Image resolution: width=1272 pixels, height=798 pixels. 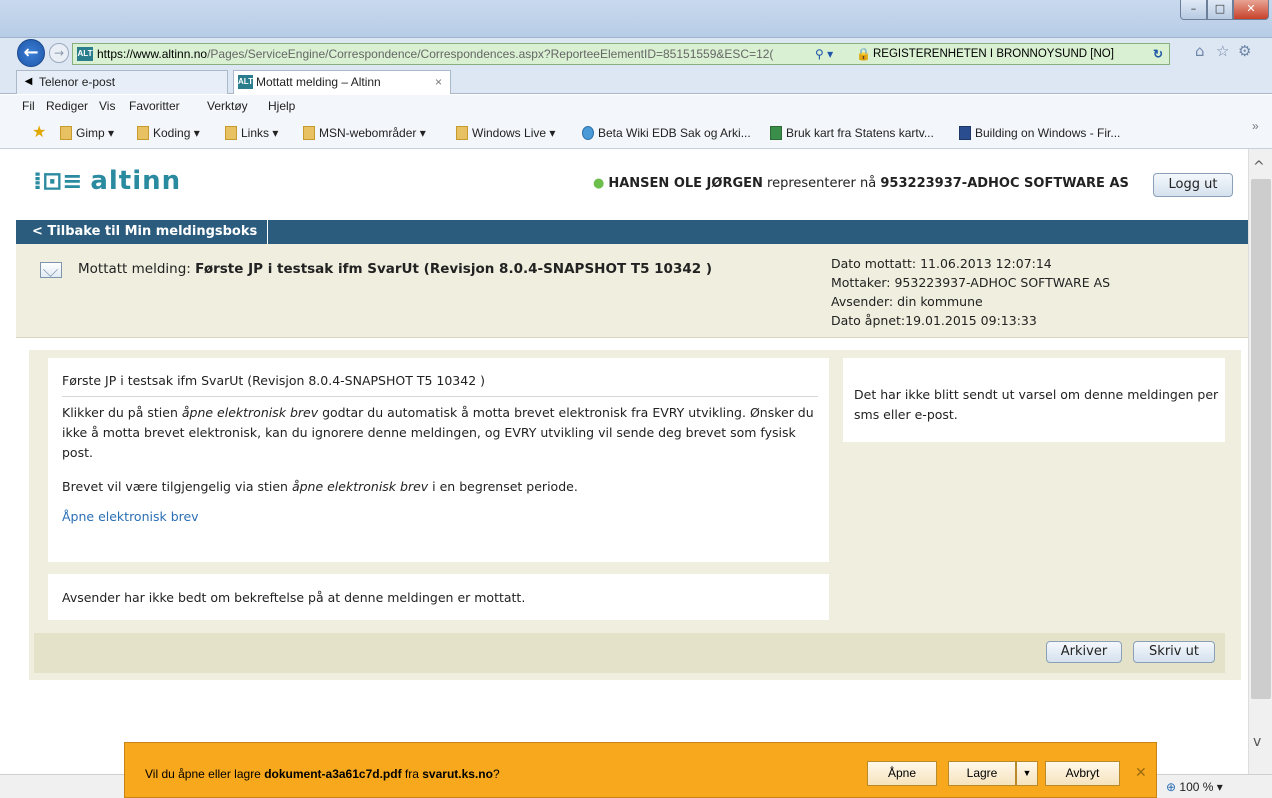 I want to click on menu-rediger: Rediger, so click(x=67, y=106).